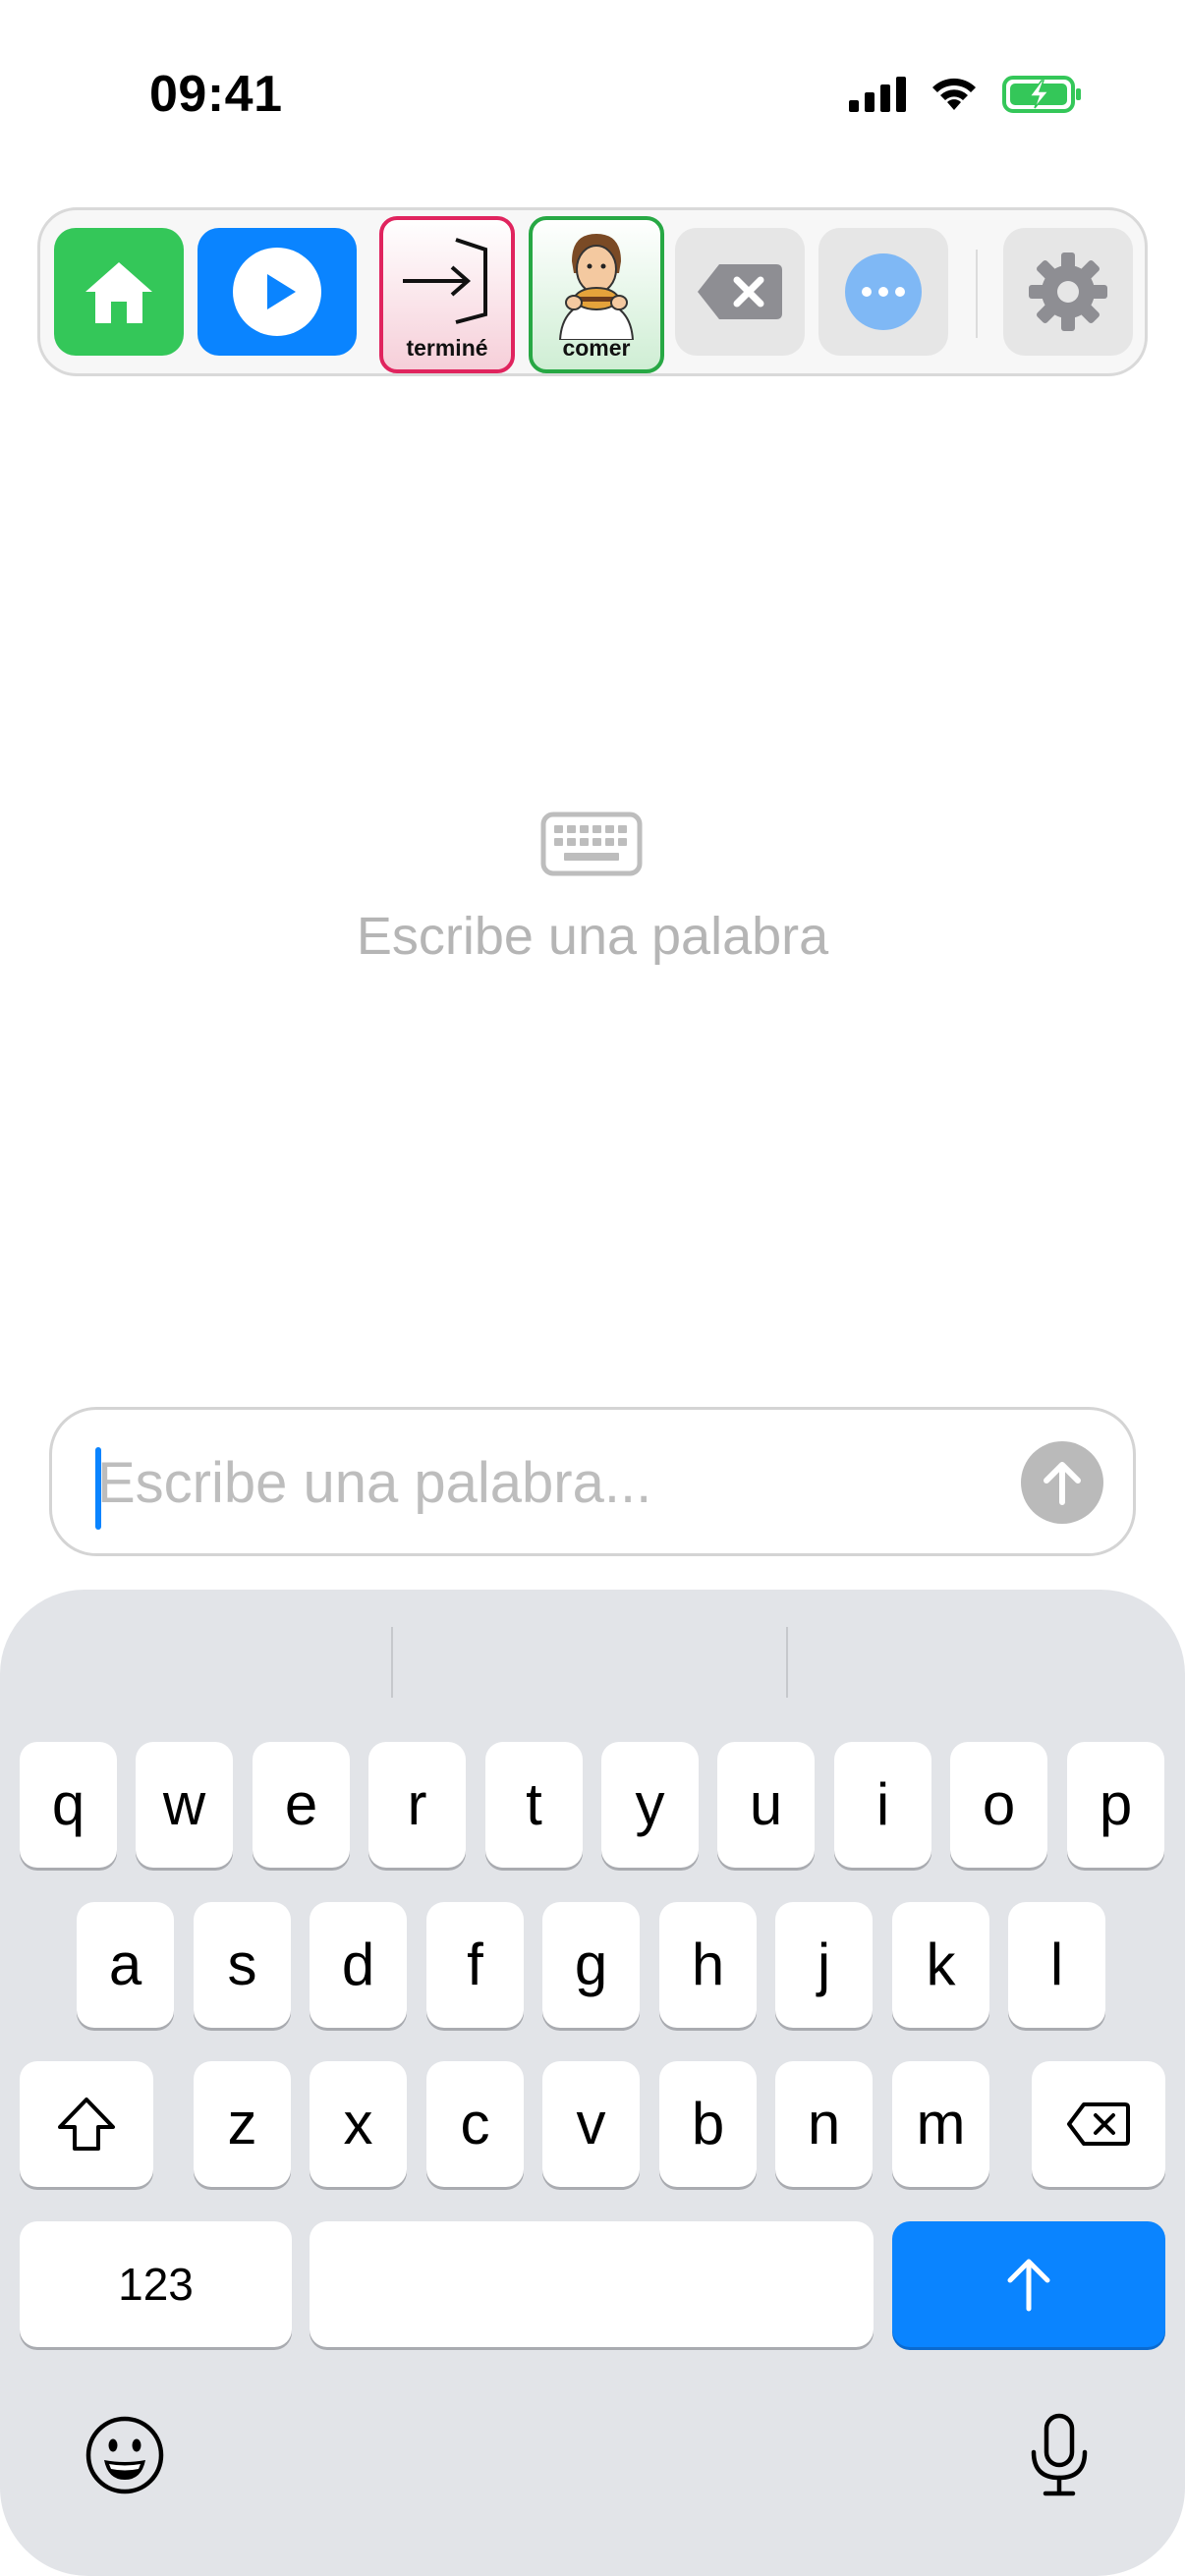  Describe the element at coordinates (1057, 1965) in the screenshot. I see `key-l: l` at that location.